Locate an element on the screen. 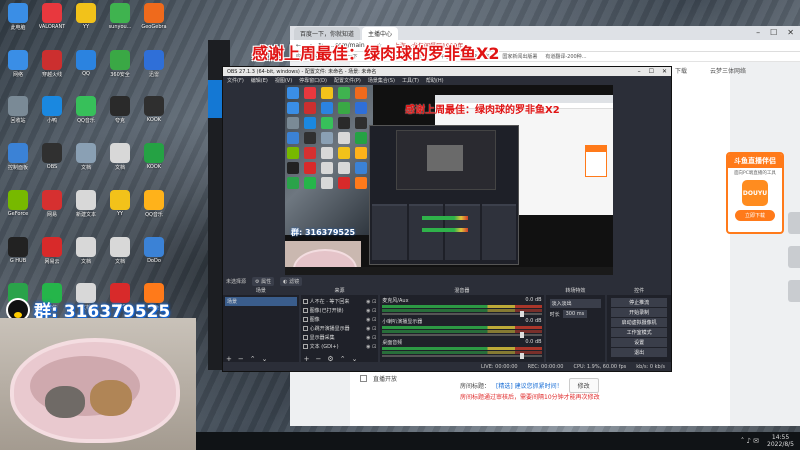 The width and height of the screenshot is (800, 450). clock: 14:55 2022/8/5 is located at coordinates (780, 441).